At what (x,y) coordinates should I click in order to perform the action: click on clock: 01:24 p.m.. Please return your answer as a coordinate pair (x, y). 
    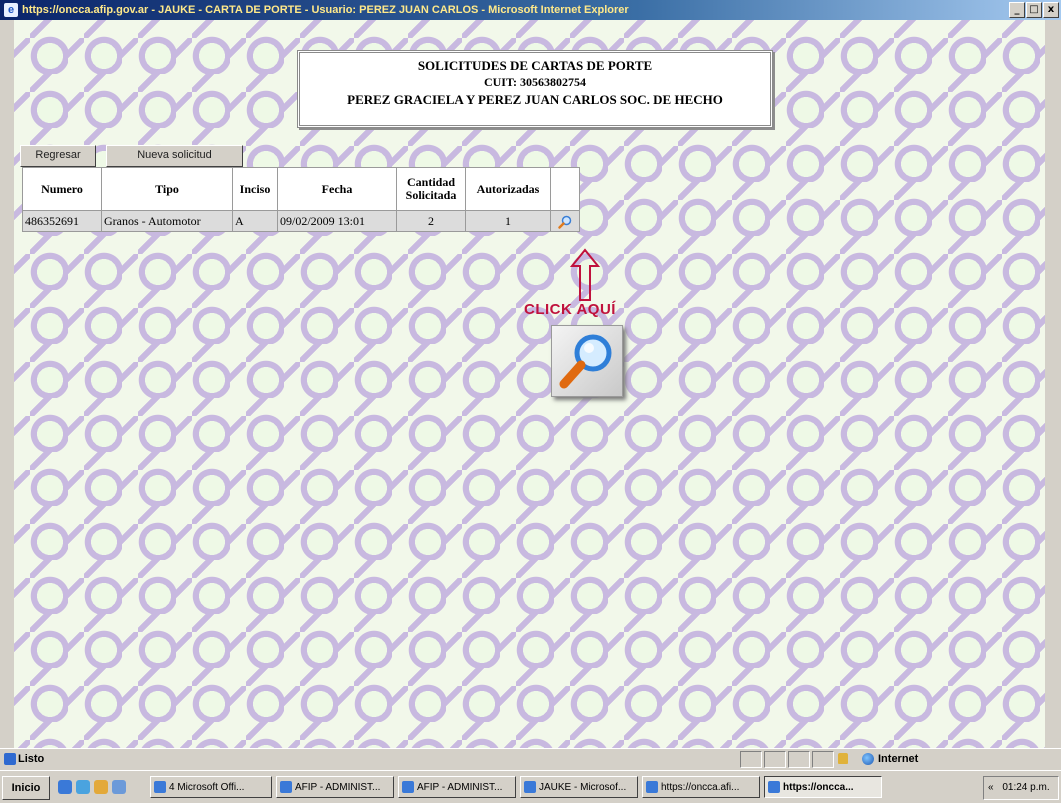
    Looking at the image, I should click on (1026, 787).